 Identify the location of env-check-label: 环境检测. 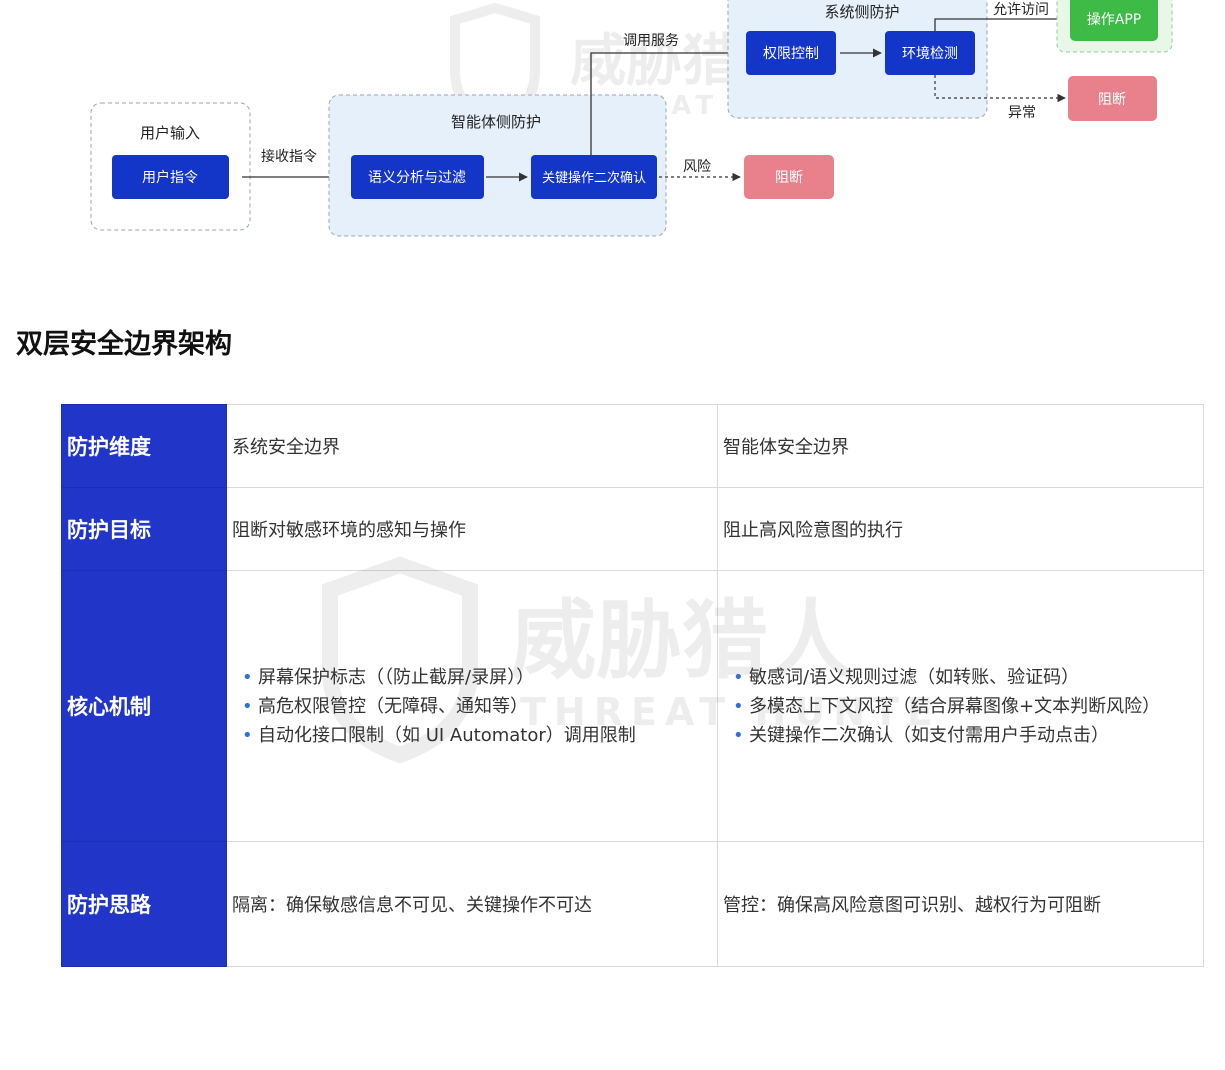
(930, 54).